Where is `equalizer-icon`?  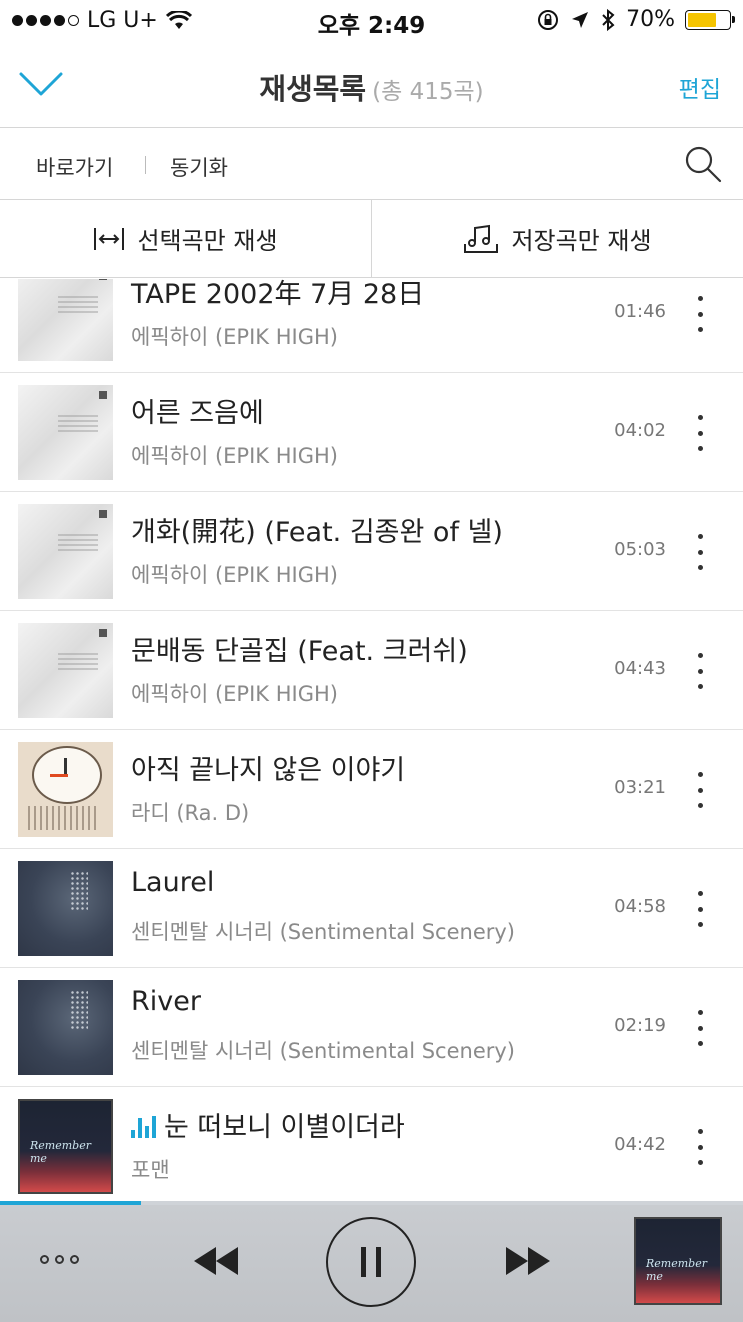 equalizer-icon is located at coordinates (143, 1127).